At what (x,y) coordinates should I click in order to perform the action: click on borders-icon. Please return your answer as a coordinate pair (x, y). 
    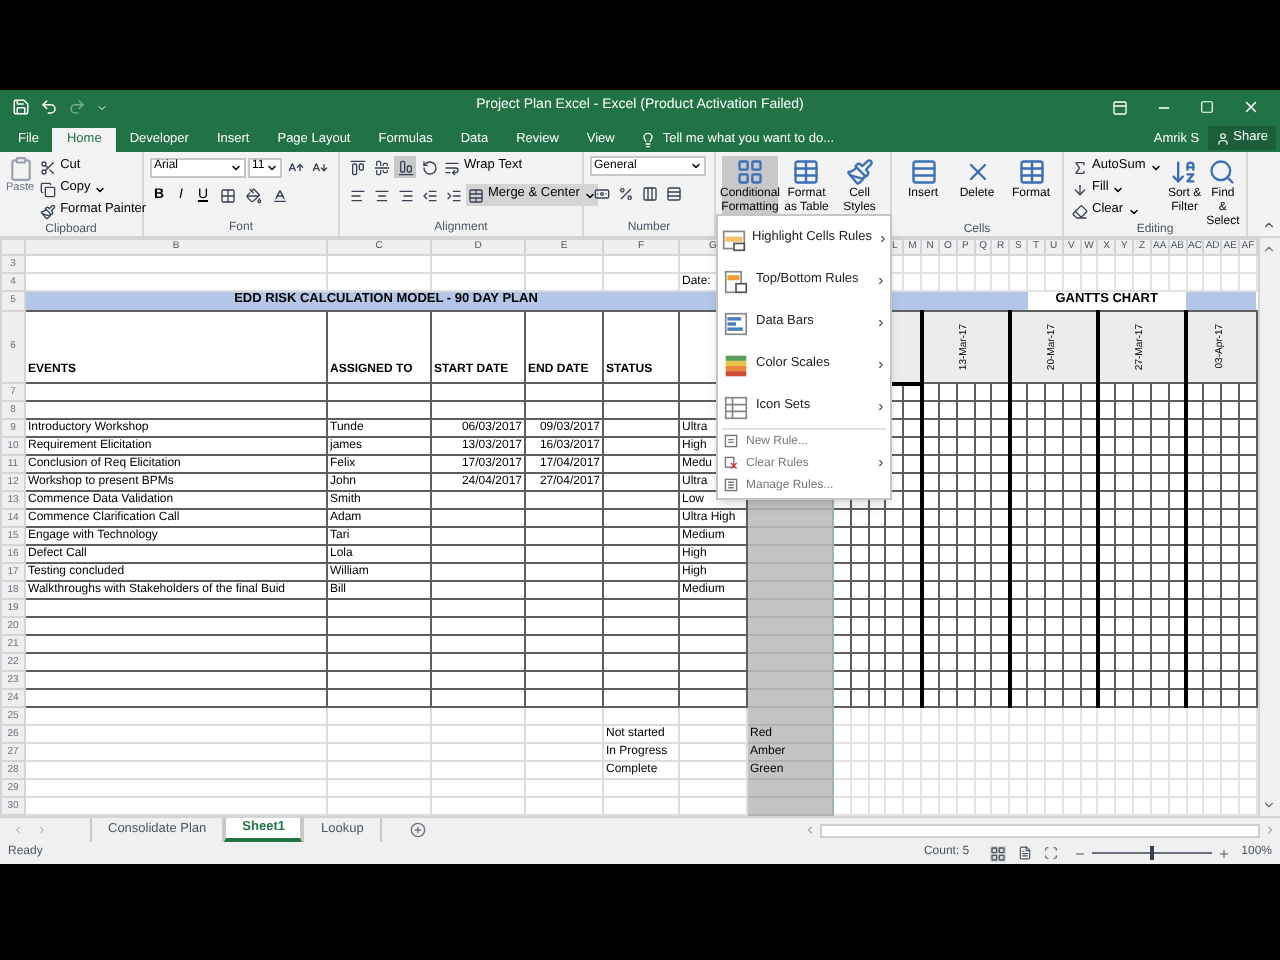
    Looking at the image, I should click on (227, 195).